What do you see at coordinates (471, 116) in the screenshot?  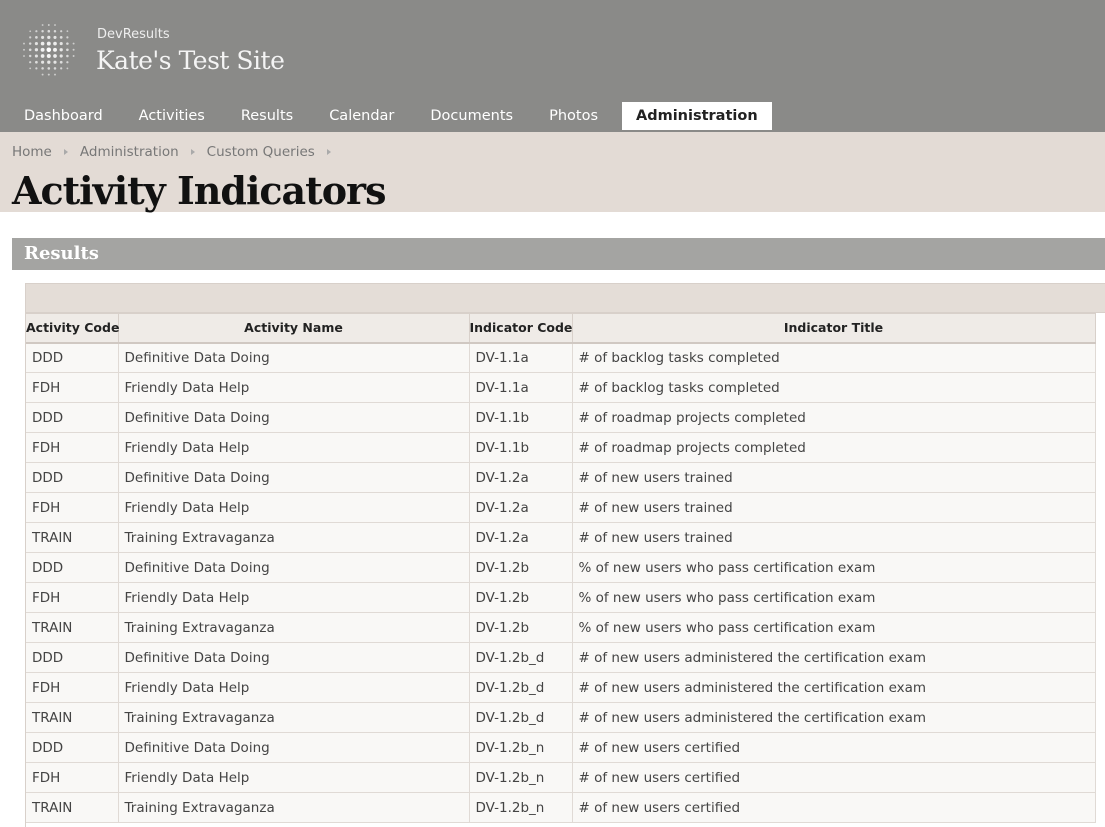 I see `nav-documents: Documents` at bounding box center [471, 116].